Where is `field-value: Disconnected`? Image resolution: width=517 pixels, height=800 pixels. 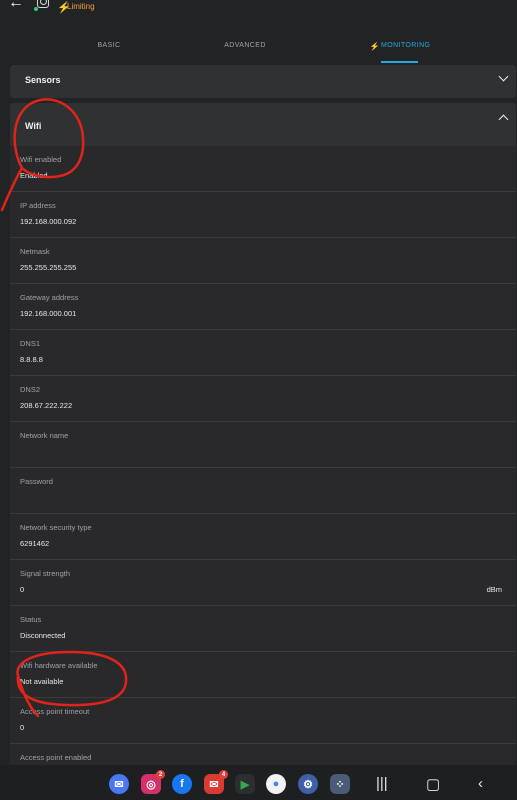
field-value: Disconnected is located at coordinates (43, 635).